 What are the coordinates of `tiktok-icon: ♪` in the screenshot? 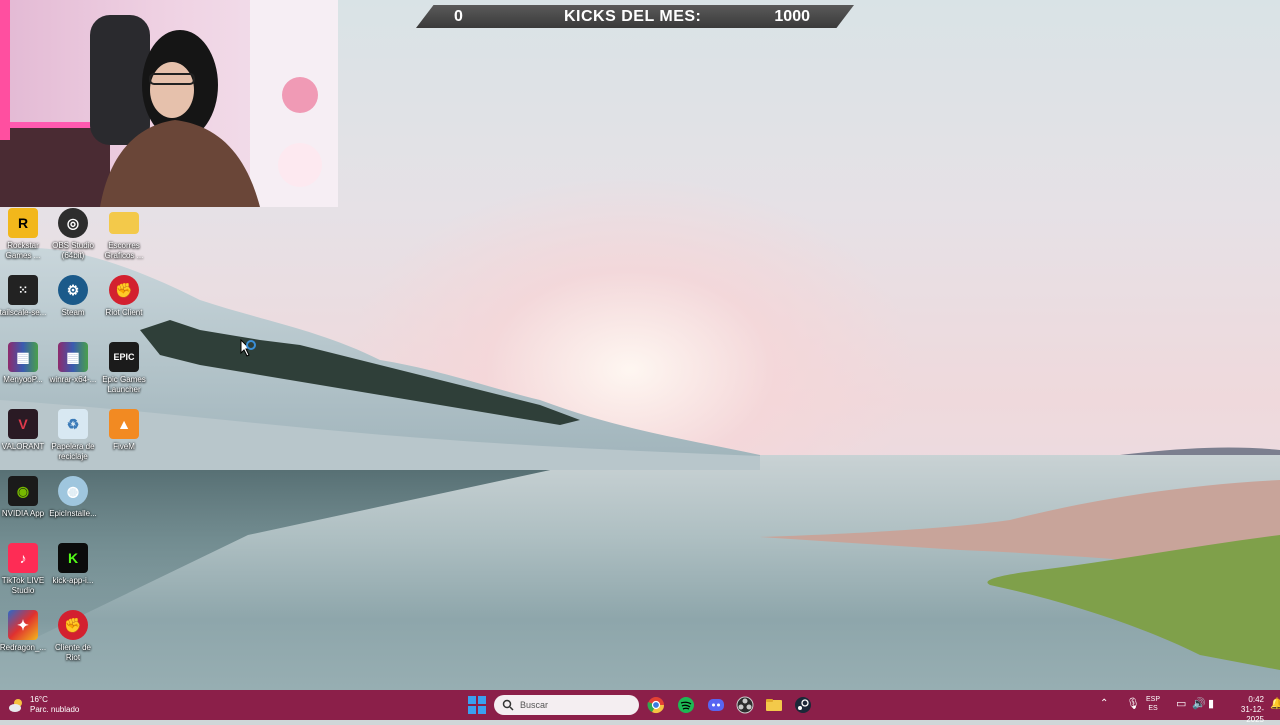 It's located at (23, 558).